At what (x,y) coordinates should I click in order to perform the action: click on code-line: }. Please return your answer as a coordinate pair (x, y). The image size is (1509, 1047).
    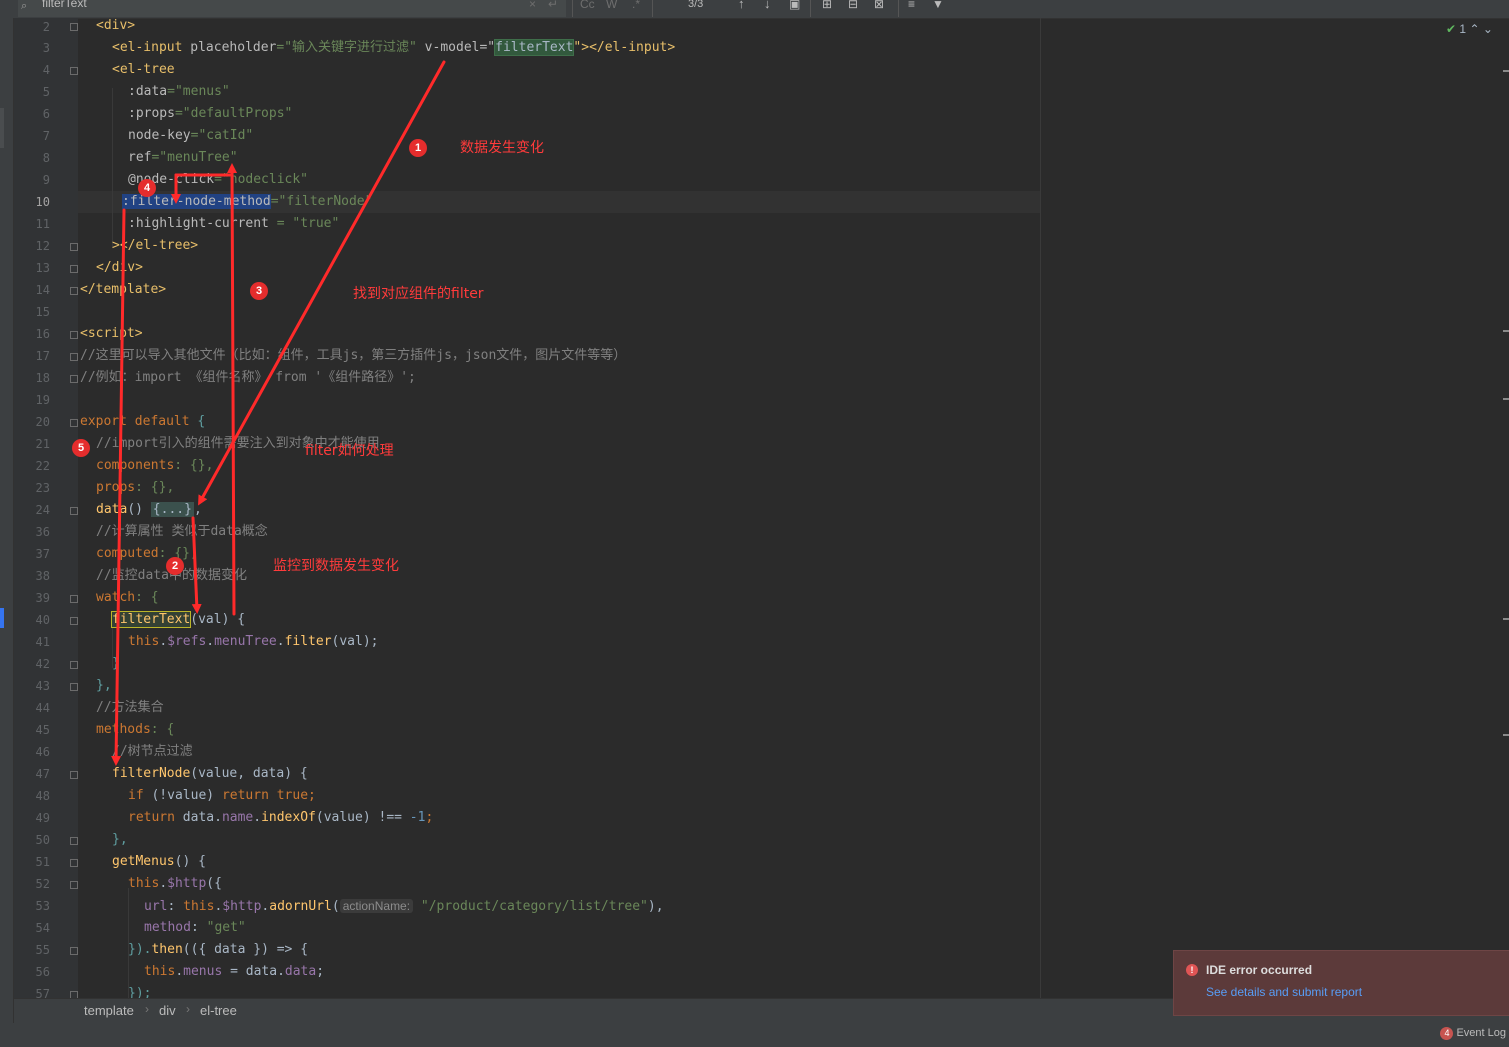
    Looking at the image, I should click on (116, 663).